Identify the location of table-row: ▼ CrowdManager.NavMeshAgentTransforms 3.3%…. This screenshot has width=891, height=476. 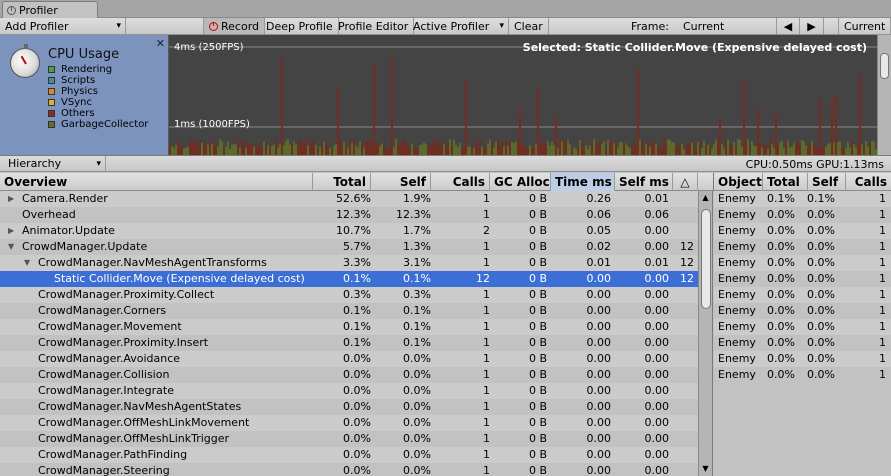
(349, 263).